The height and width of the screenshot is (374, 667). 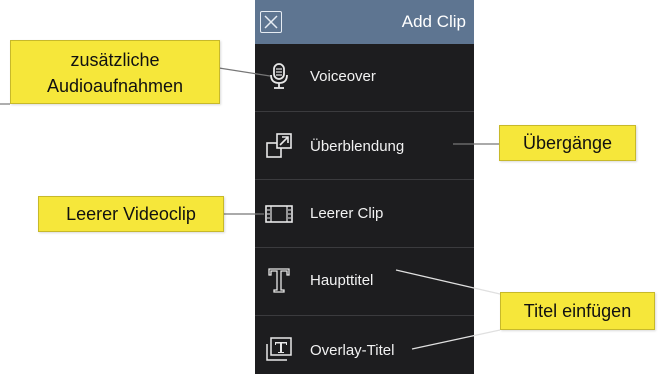 I want to click on callout-insert-titles: Titel einfügen, so click(x=577, y=311).